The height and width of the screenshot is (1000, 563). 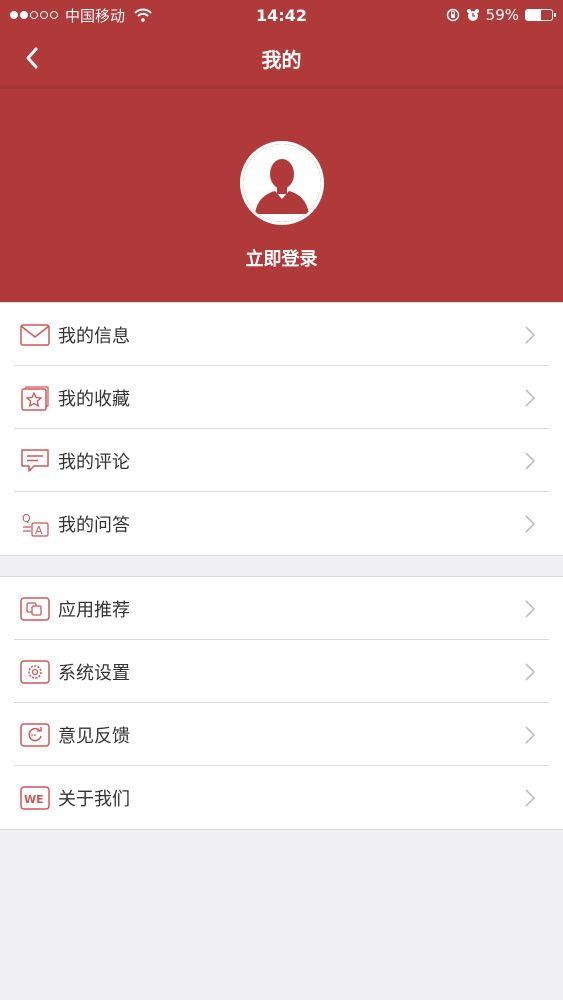 I want to click on battery-level, so click(x=534, y=15).